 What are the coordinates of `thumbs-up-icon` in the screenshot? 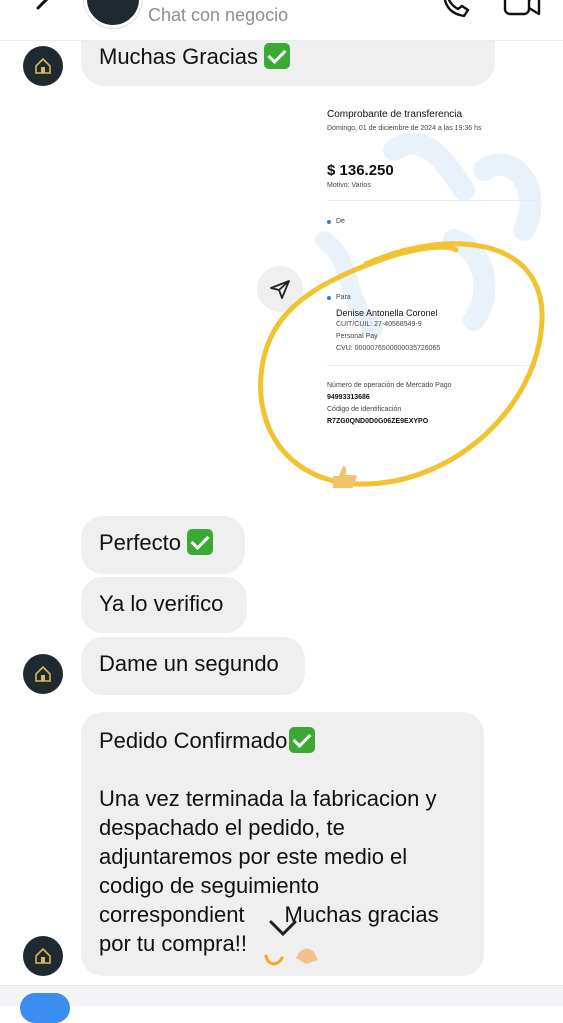 It's located at (345, 477).